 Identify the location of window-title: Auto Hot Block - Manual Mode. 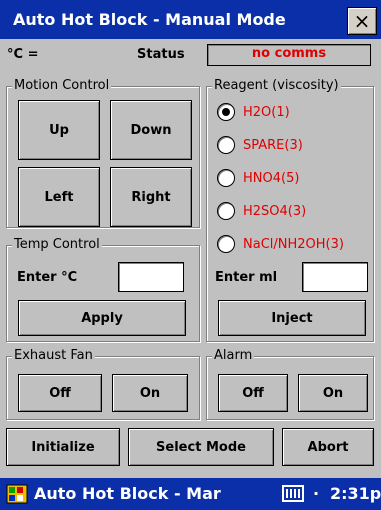
(149, 19).